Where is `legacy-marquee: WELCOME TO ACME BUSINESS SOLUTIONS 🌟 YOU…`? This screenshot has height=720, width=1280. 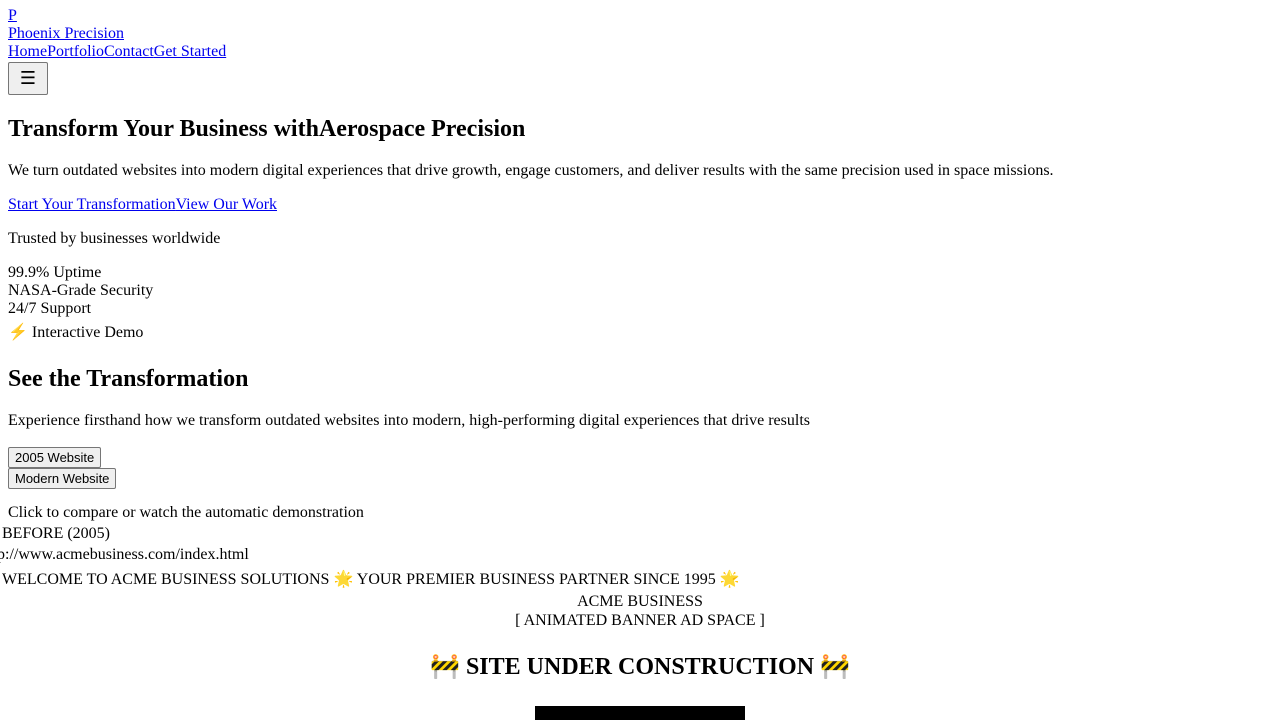
legacy-marquee: WELCOME TO ACME BUSINESS SOLUTIONS 🌟 YOU… is located at coordinates (371, 579).